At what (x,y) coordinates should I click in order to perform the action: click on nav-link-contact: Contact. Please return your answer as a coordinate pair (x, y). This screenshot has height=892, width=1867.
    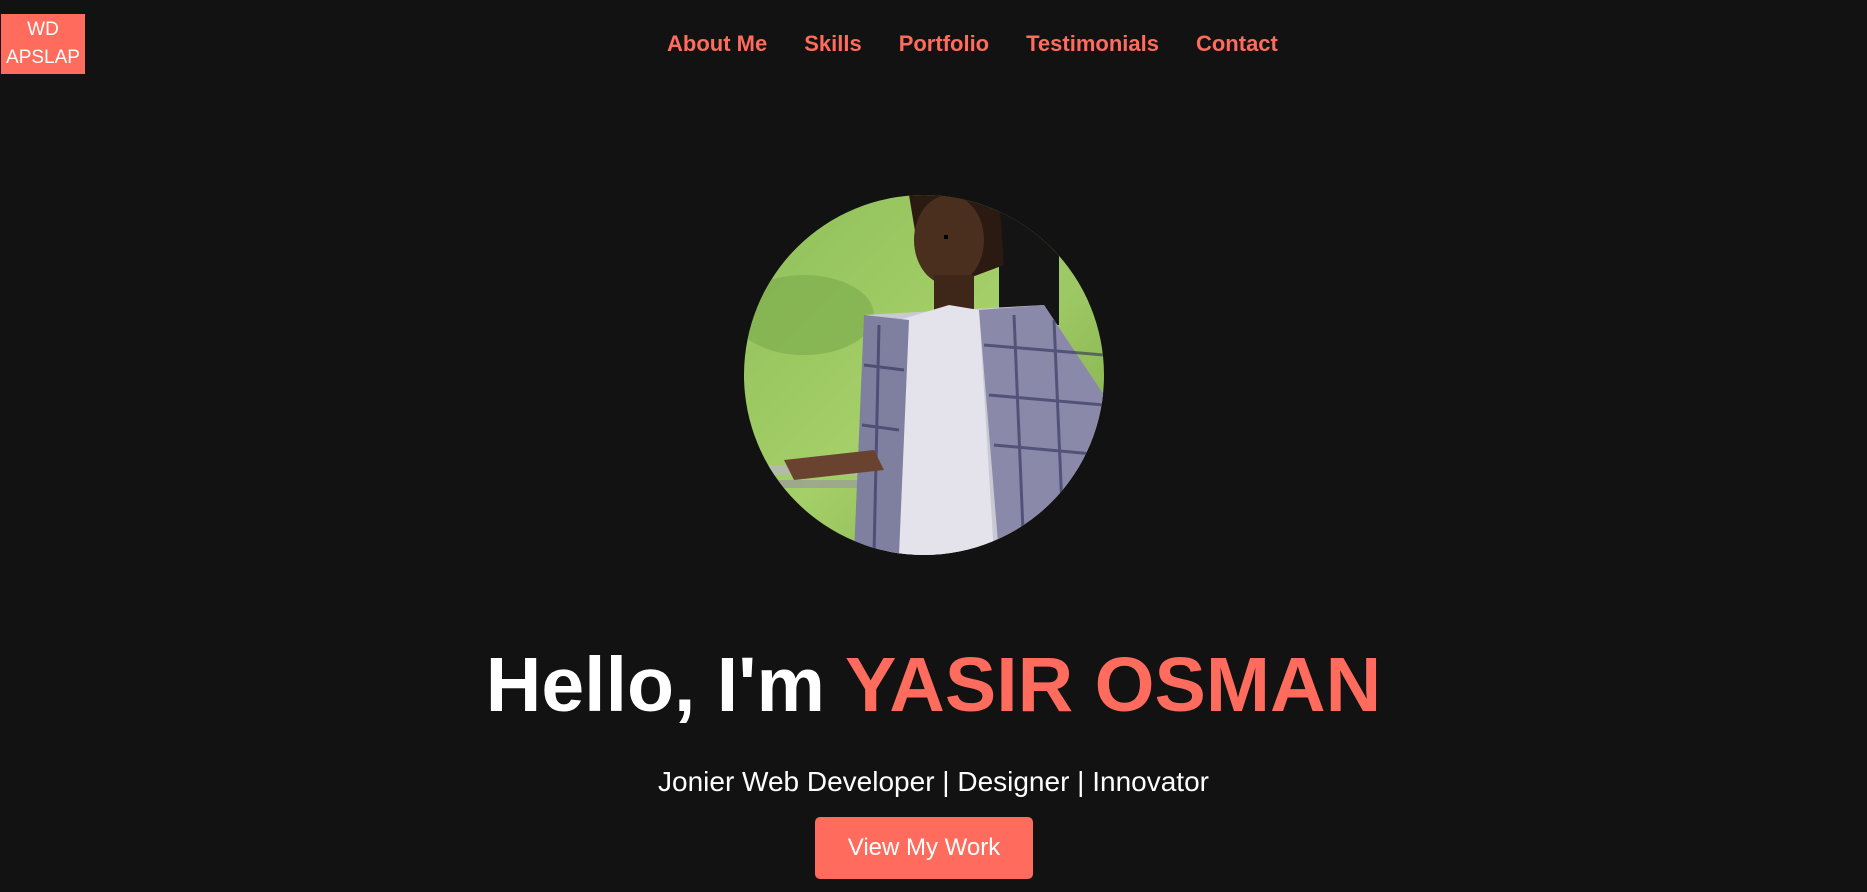
    Looking at the image, I should click on (1237, 44).